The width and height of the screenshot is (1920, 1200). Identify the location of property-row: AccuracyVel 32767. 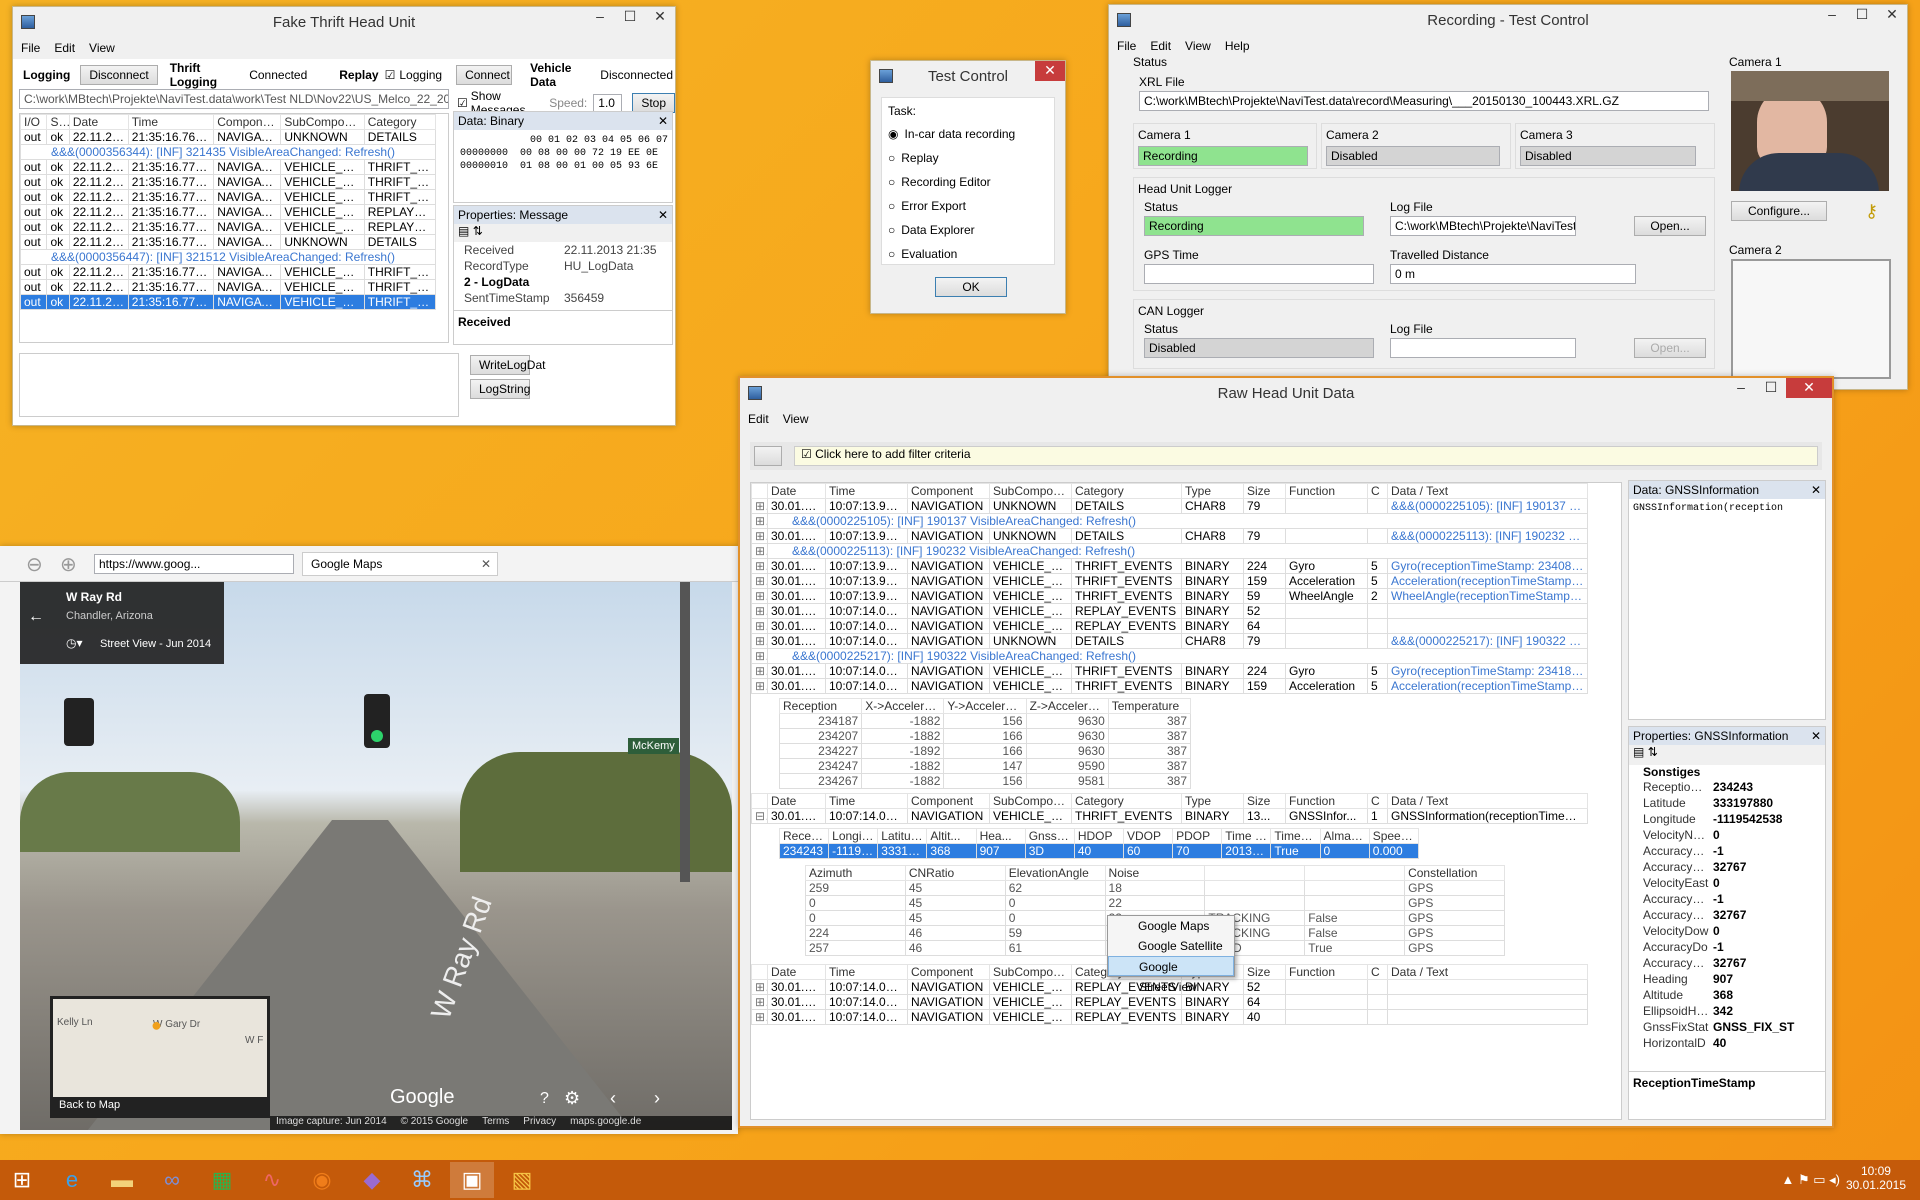
(1729, 867).